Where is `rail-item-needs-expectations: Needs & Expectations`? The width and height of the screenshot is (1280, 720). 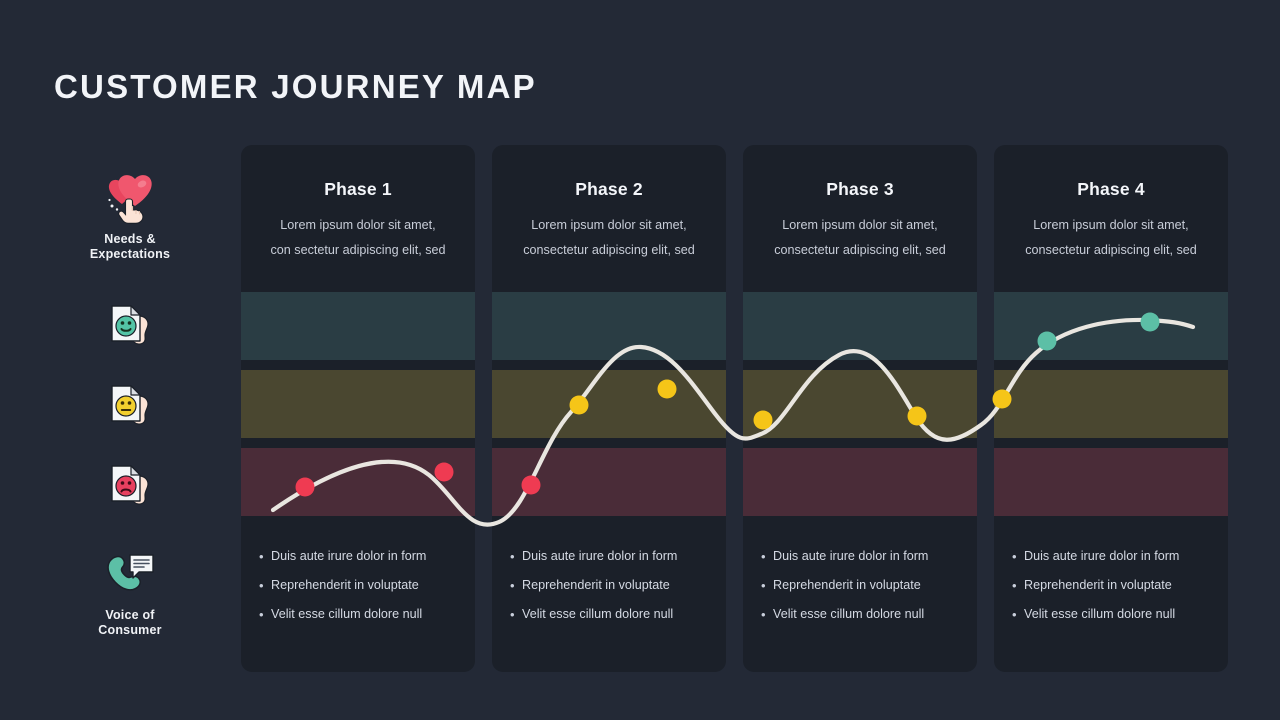 rail-item-needs-expectations: Needs & Expectations is located at coordinates (130, 217).